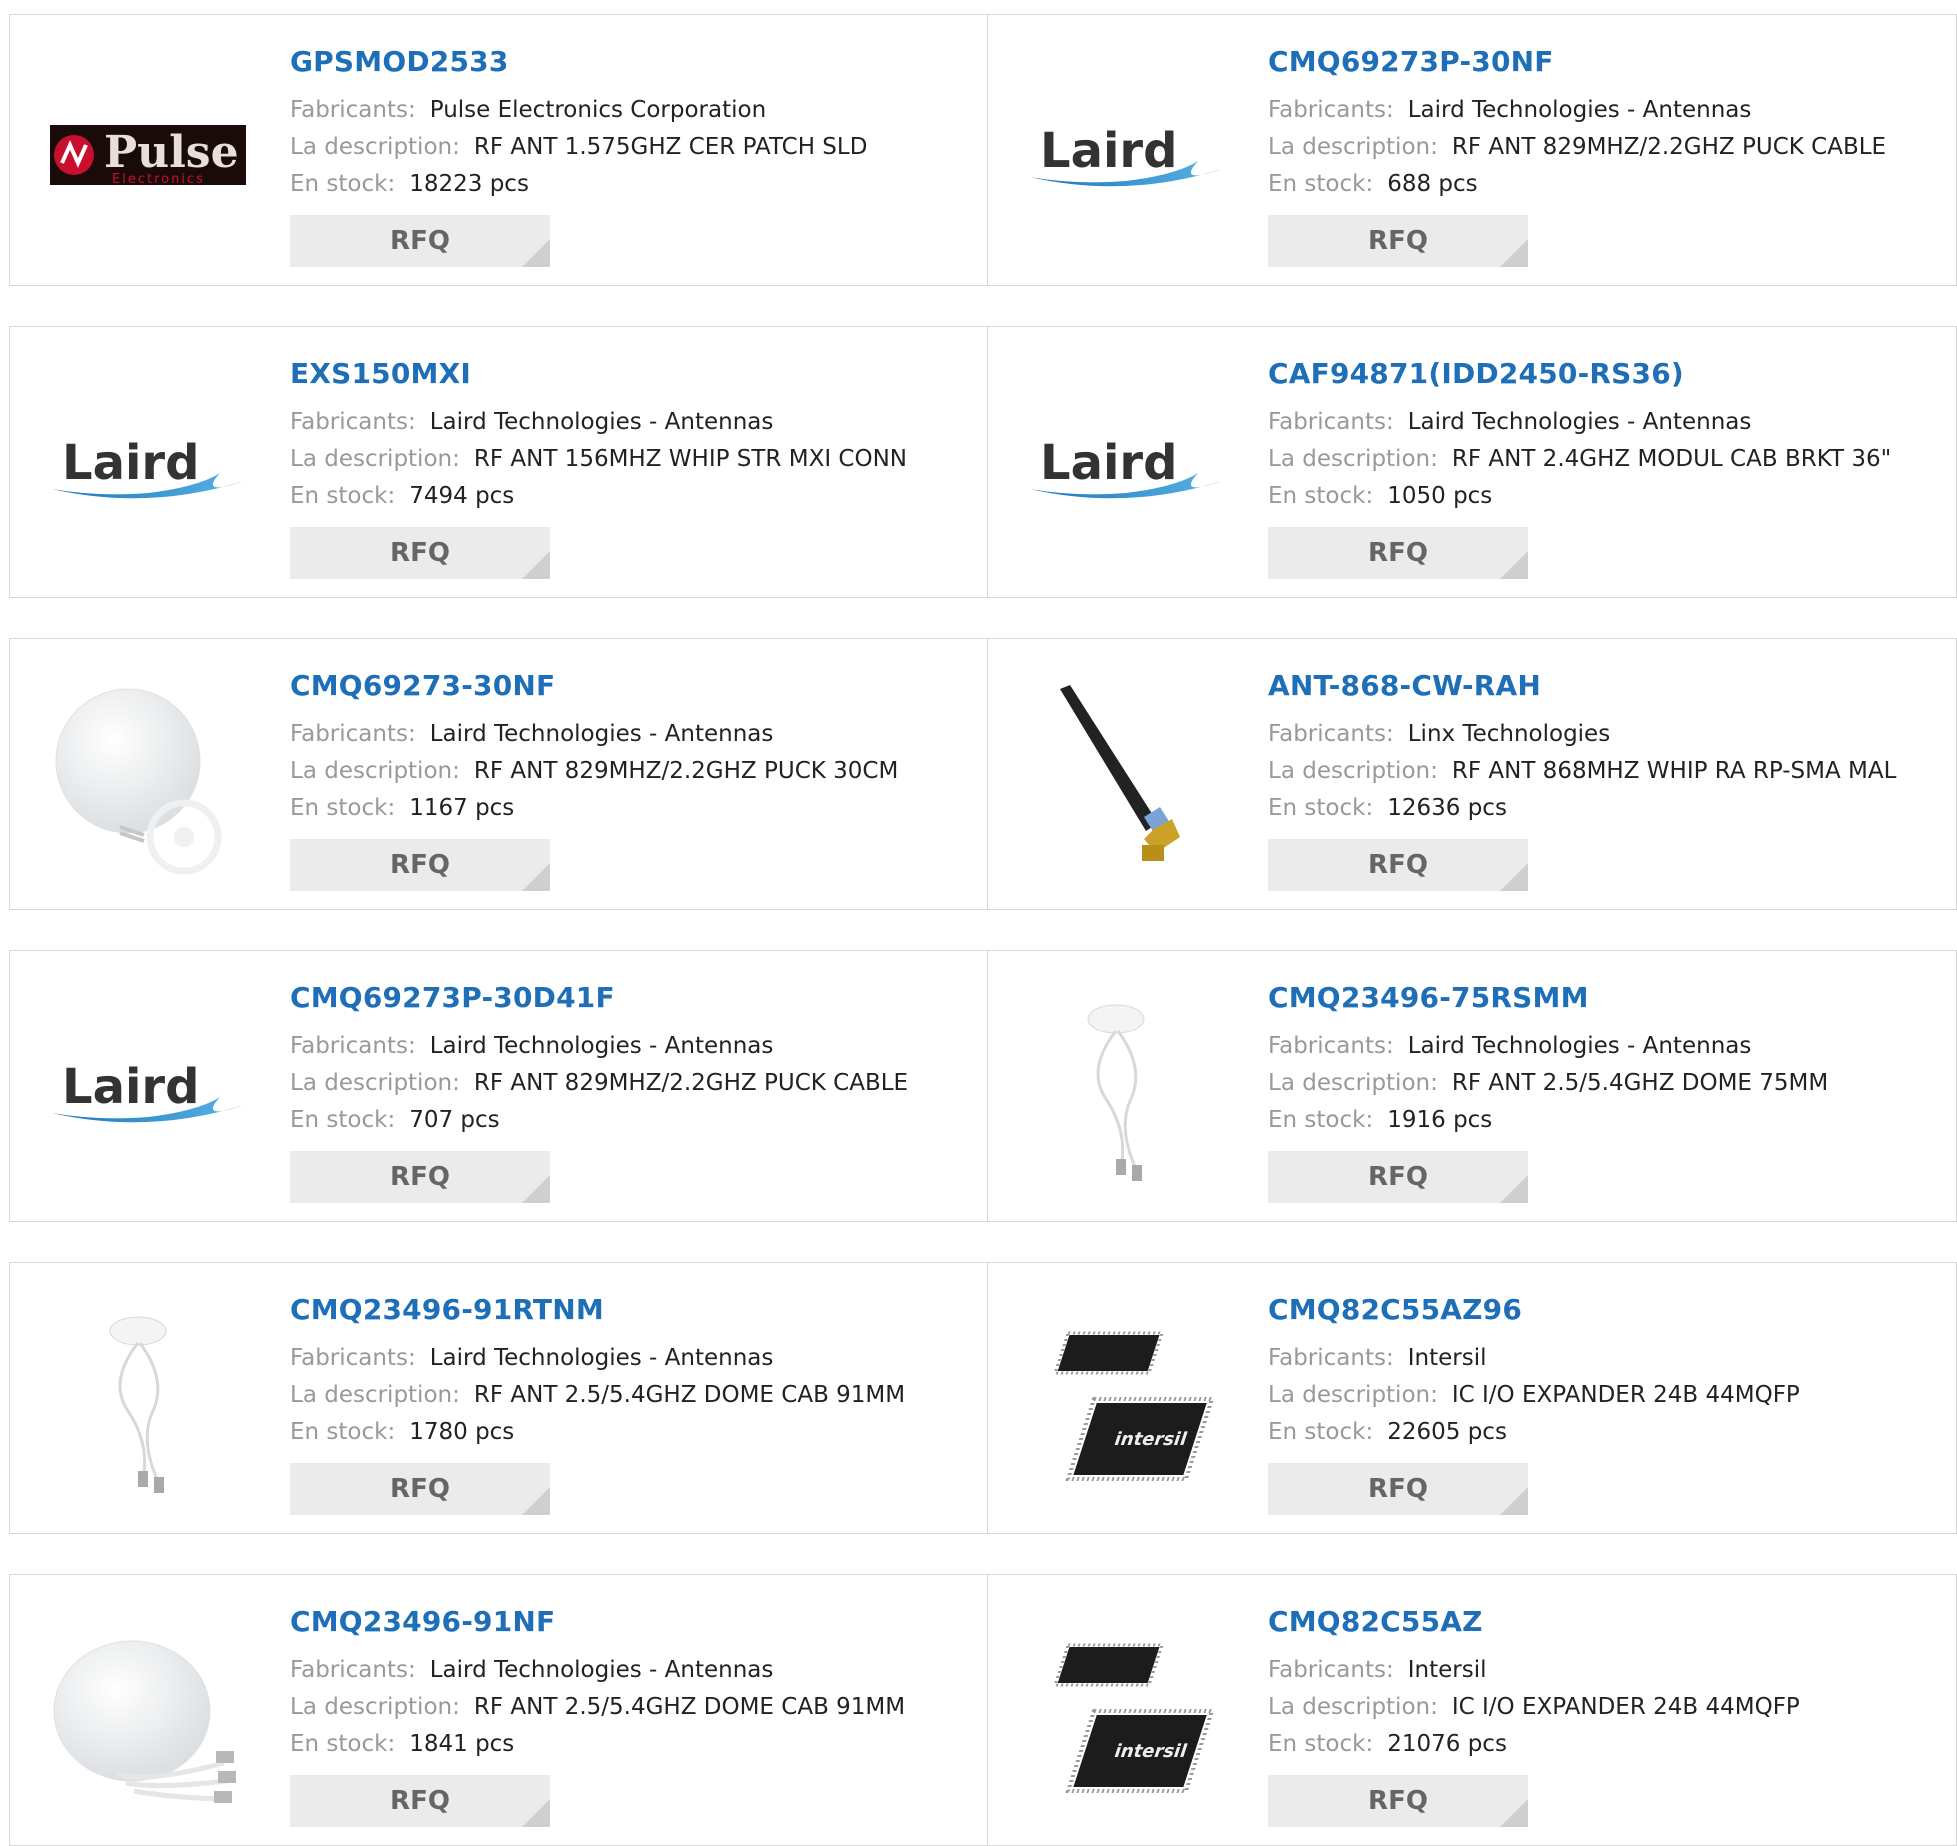 Image resolution: width=1957 pixels, height=1846 pixels. Describe the element at coordinates (1404, 685) in the screenshot. I see `part-number-link: ANT-868-CW-RAH` at that location.